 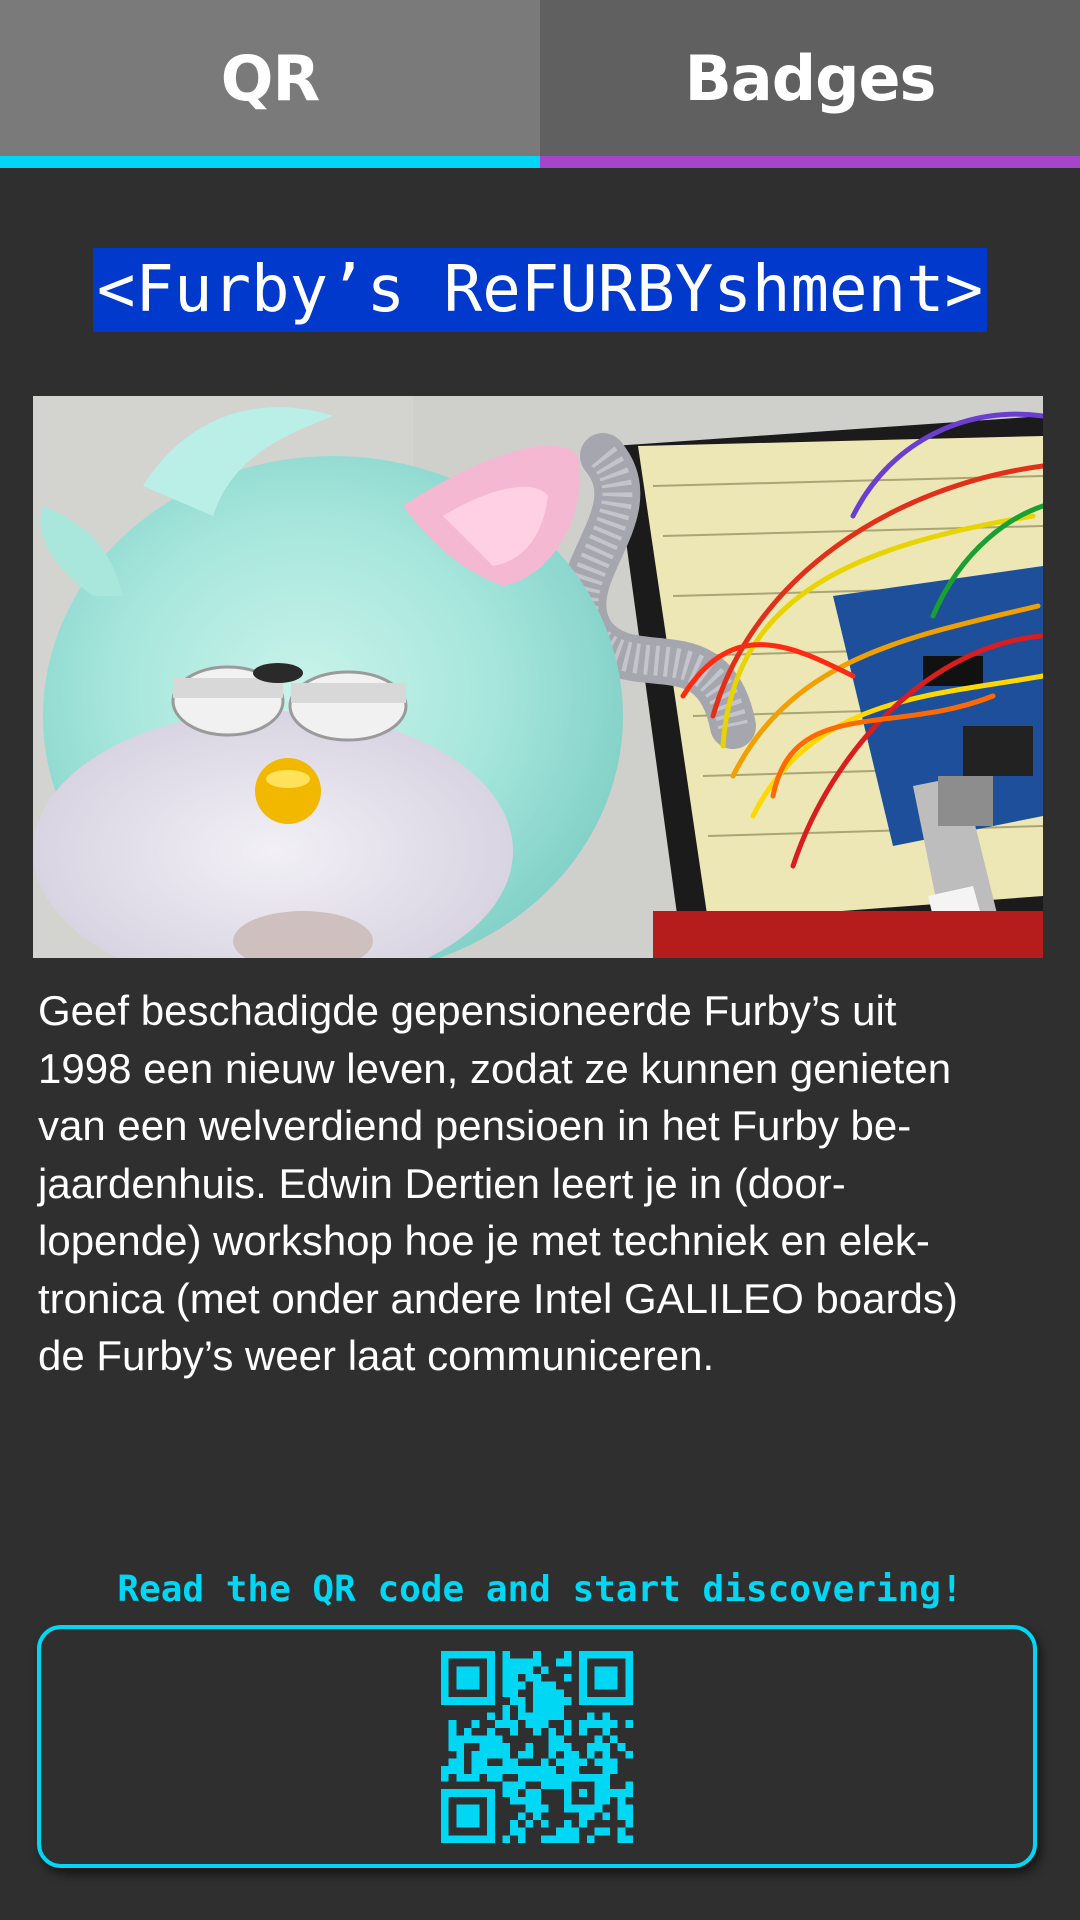 I want to click on qr-code-icon, so click(x=537, y=1746).